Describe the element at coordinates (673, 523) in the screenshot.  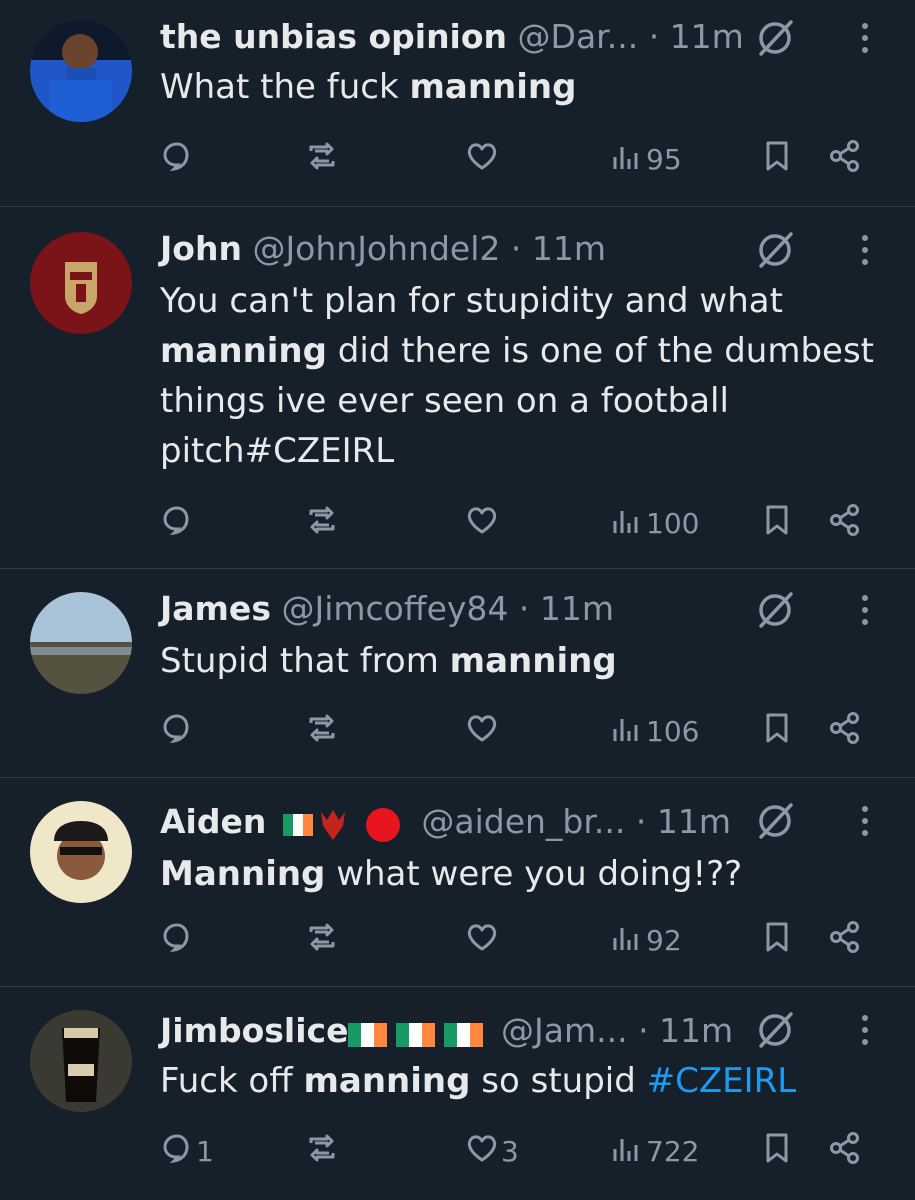
I see `view-count: 100` at that location.